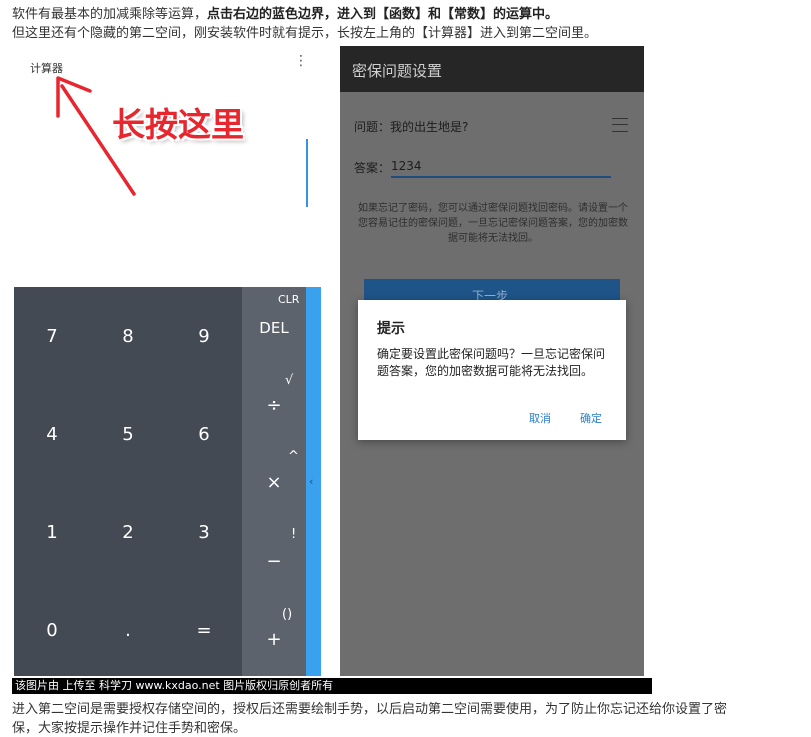  Describe the element at coordinates (332, 686) in the screenshot. I see `image-caption: 该图片由 上传至 科学刀 www.kxdao.net 图片版权归原创者所有` at that location.